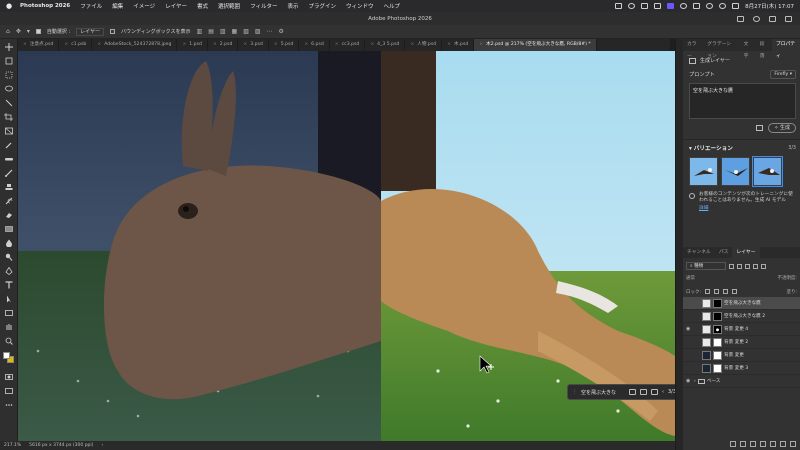 The width and height of the screenshot is (800, 450). What do you see at coordinates (9, 313) in the screenshot?
I see `rectangle-tool-icon` at bounding box center [9, 313].